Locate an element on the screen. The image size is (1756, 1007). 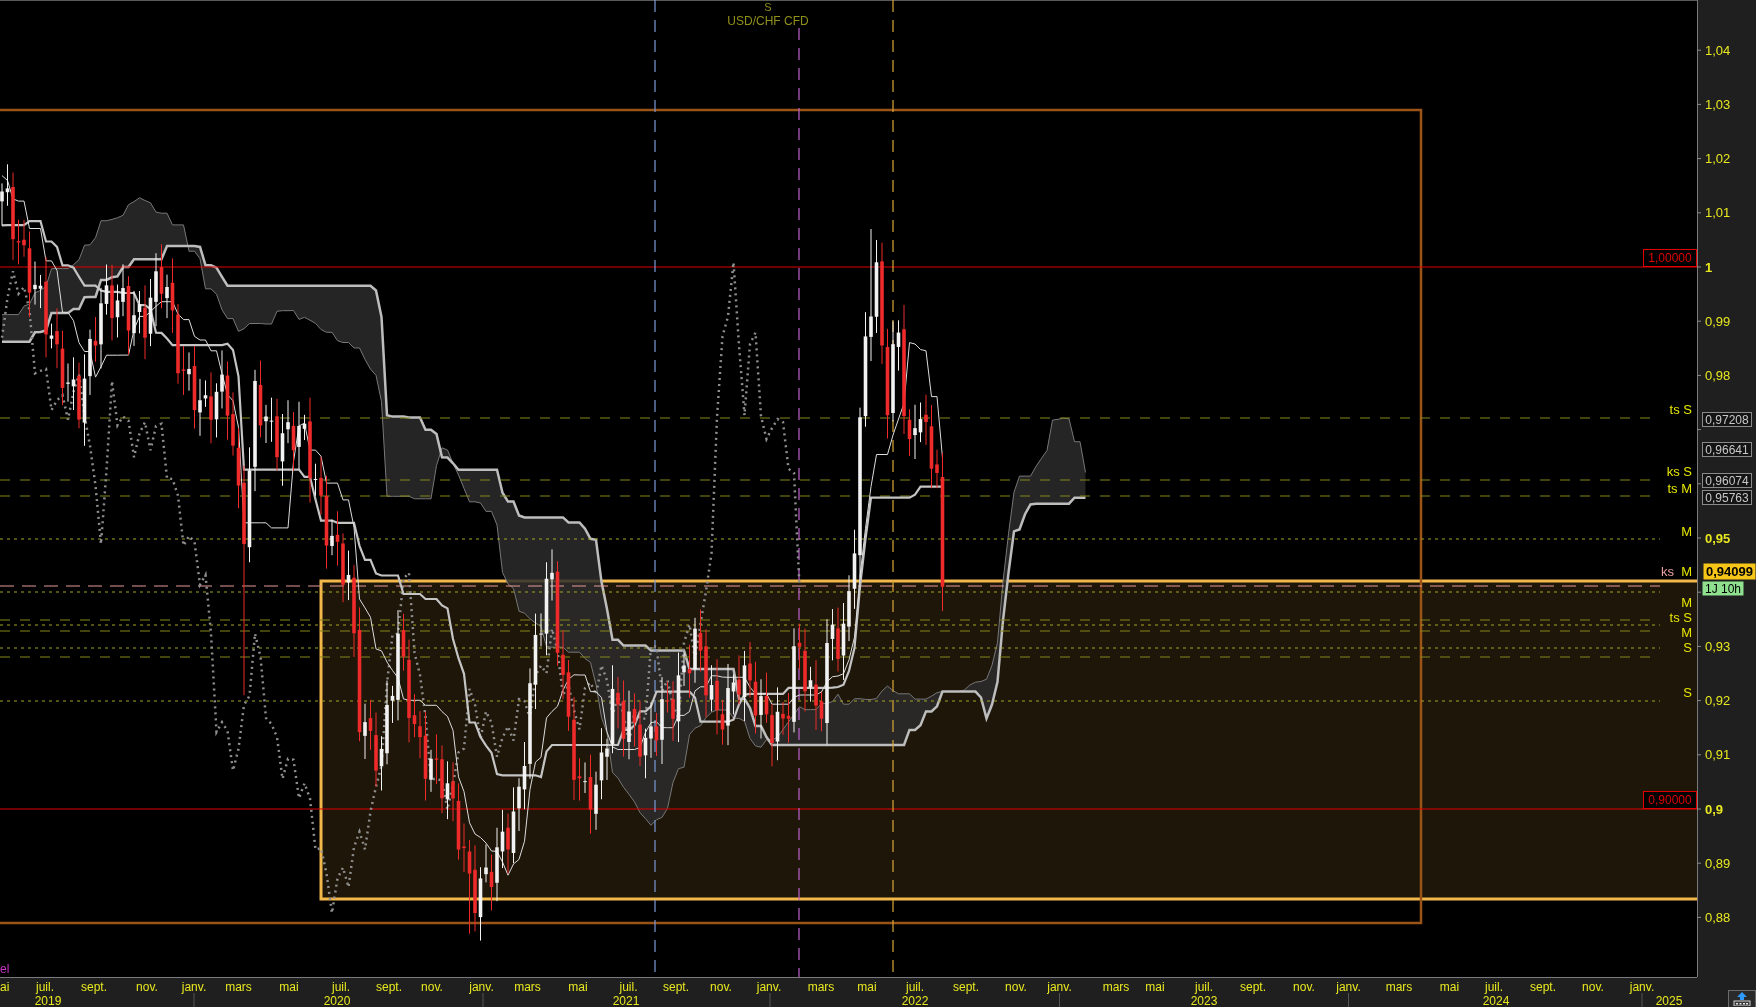
indicator-label: el is located at coordinates (5, 969).